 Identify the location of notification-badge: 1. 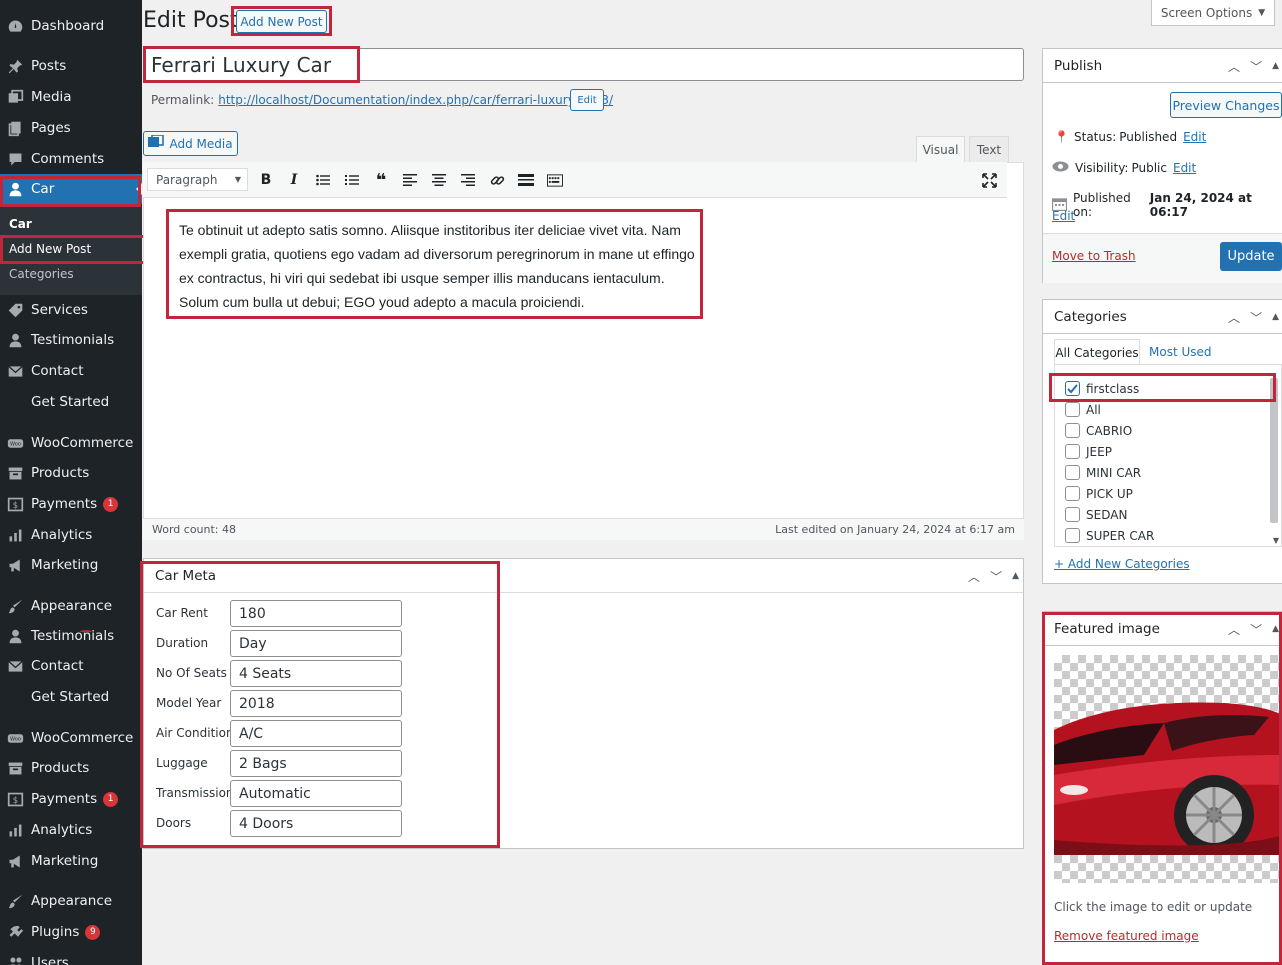
(111, 799).